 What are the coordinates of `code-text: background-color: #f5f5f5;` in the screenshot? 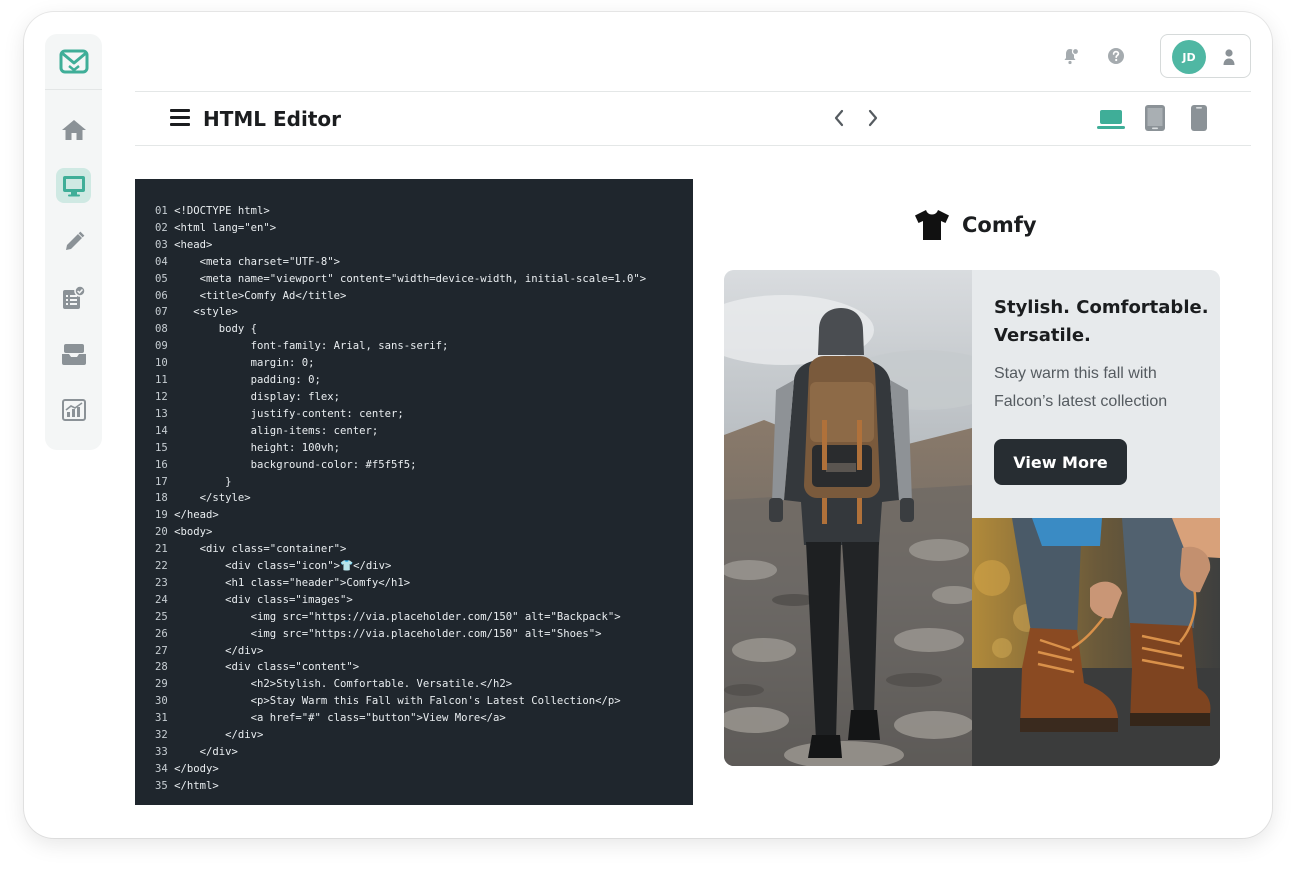 It's located at (295, 465).